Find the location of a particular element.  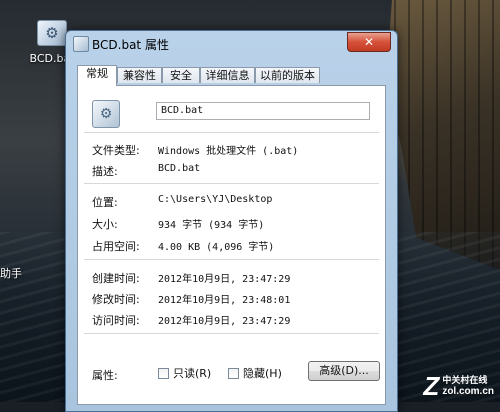

size-value: 934 字节 (934 字节) is located at coordinates (211, 225).